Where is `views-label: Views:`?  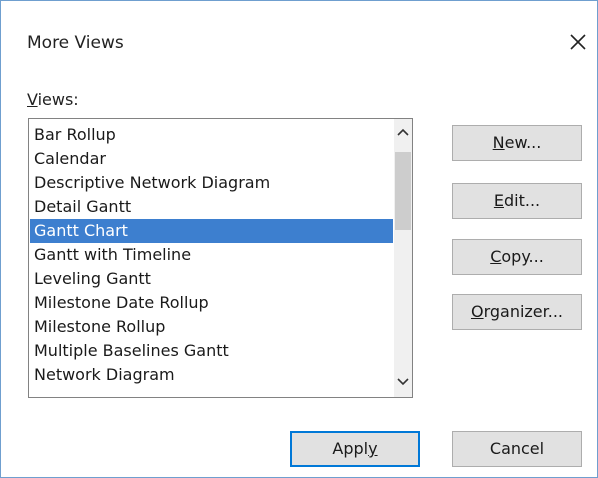 views-label: Views: is located at coordinates (53, 100).